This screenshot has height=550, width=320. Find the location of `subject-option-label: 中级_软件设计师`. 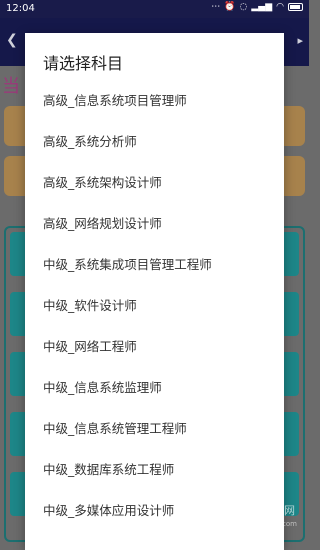

subject-option-label: 中级_软件设计师 is located at coordinates (90, 305).